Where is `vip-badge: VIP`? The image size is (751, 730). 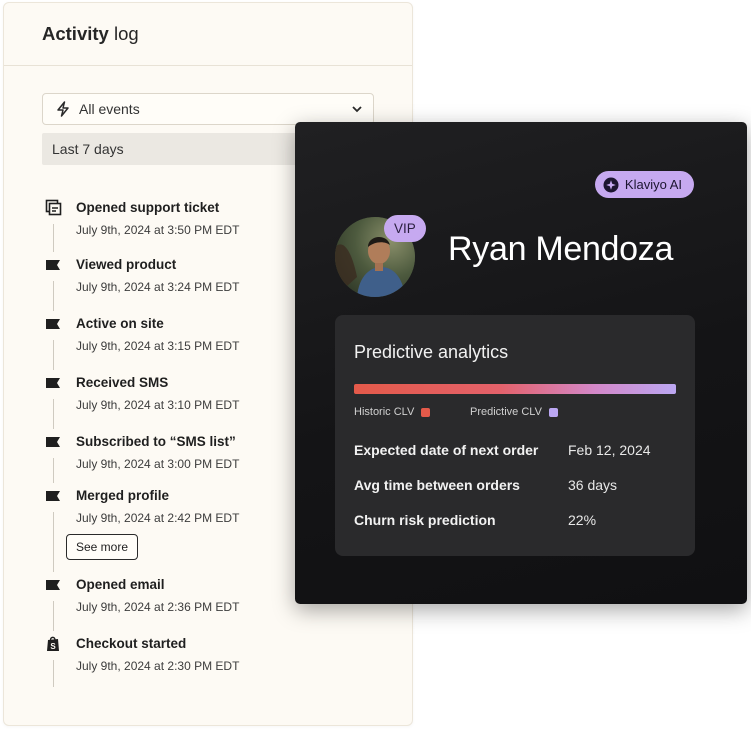
vip-badge: VIP is located at coordinates (405, 228).